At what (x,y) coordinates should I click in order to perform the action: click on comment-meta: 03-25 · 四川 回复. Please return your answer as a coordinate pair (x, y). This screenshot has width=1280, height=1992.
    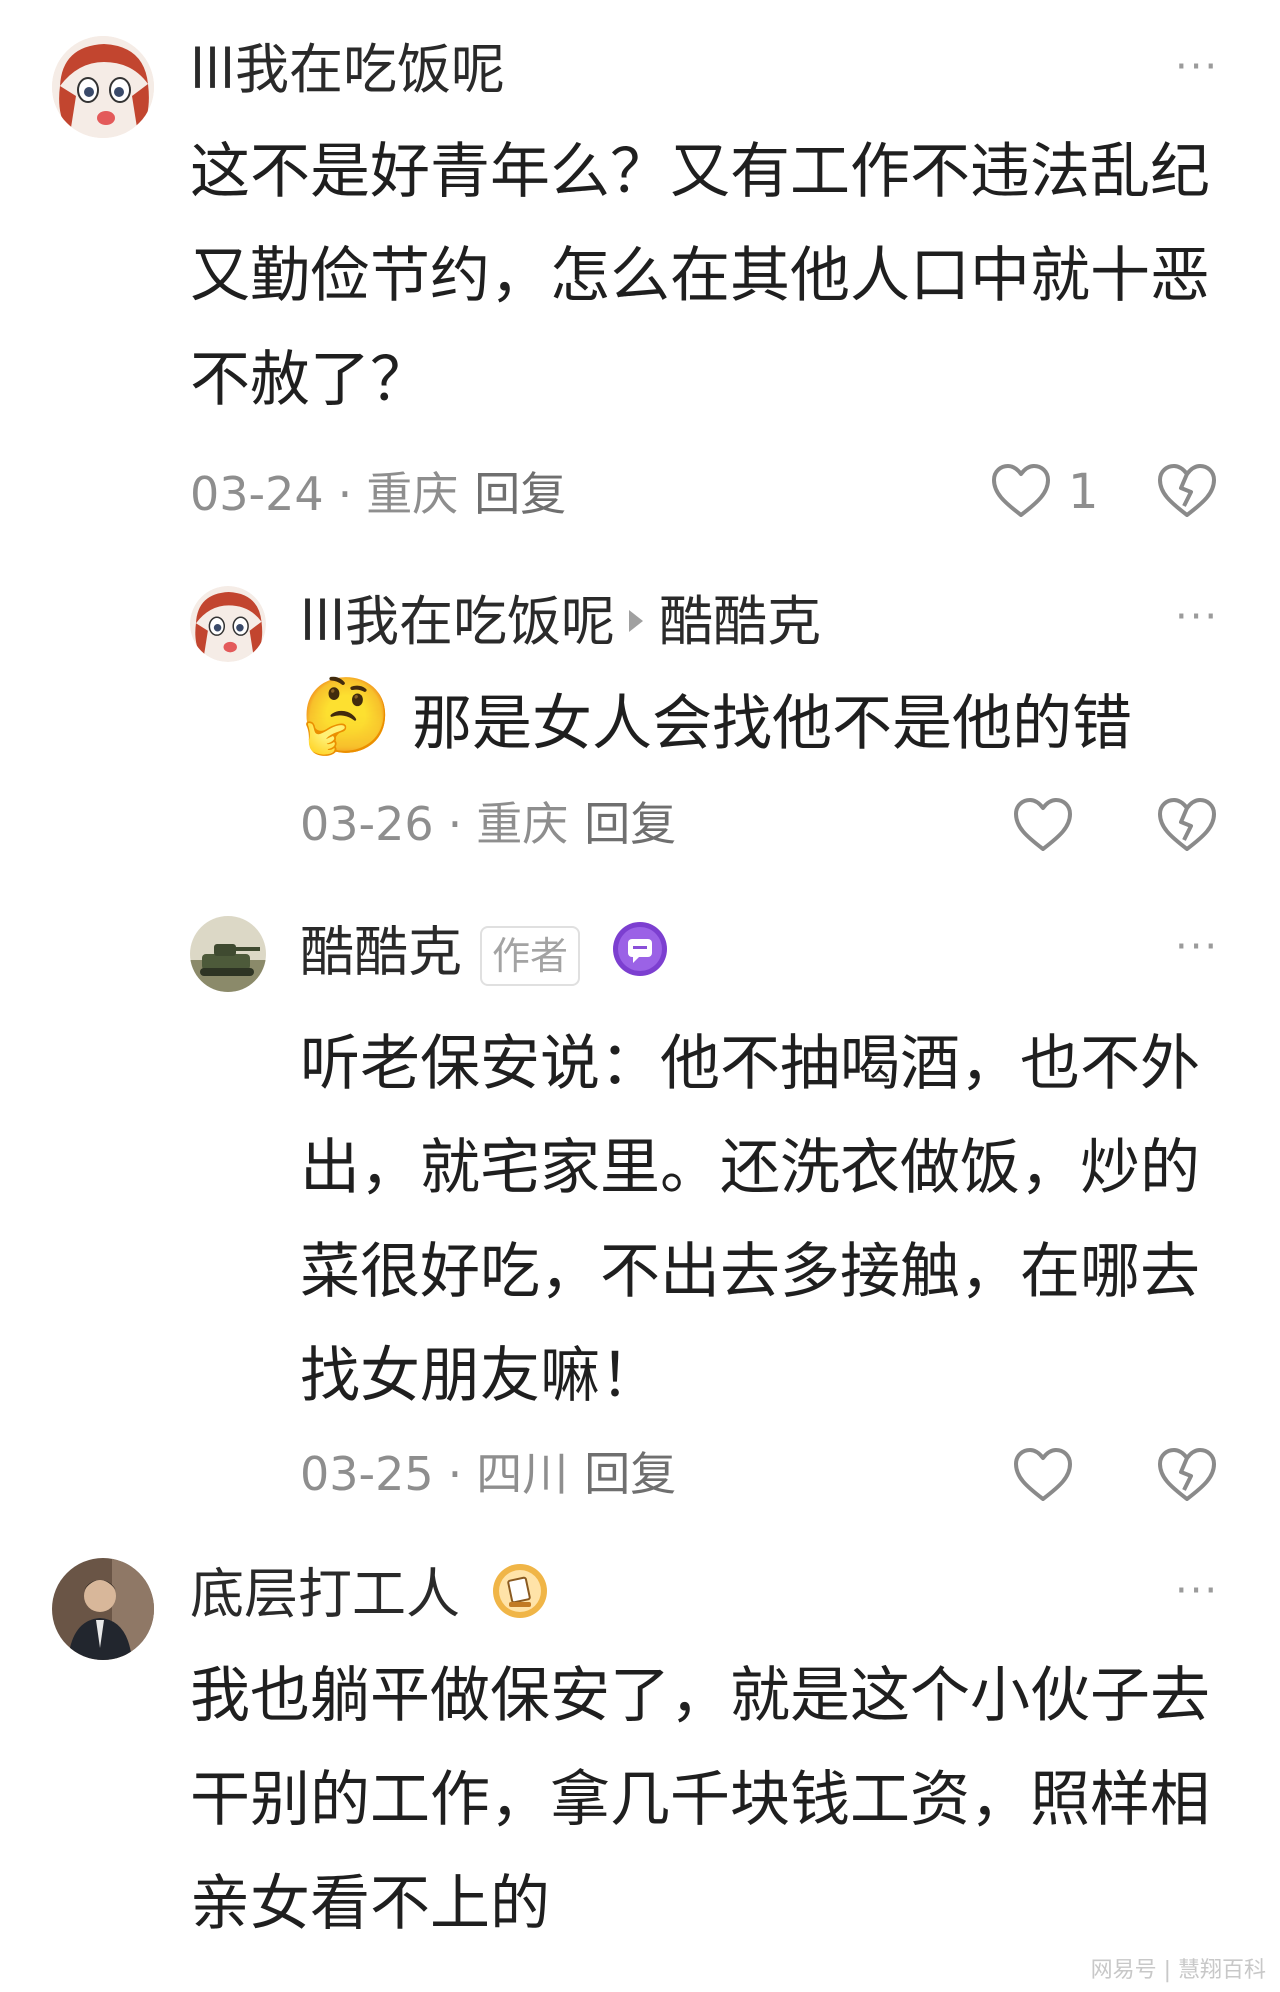
    Looking at the image, I should click on (488, 1474).